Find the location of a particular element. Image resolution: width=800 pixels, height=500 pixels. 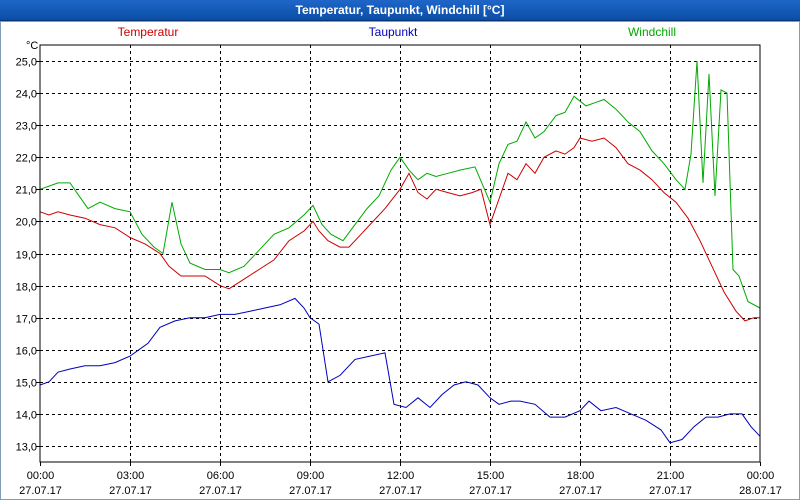

x-tick-time-label: 03:00 is located at coordinates (131, 476).